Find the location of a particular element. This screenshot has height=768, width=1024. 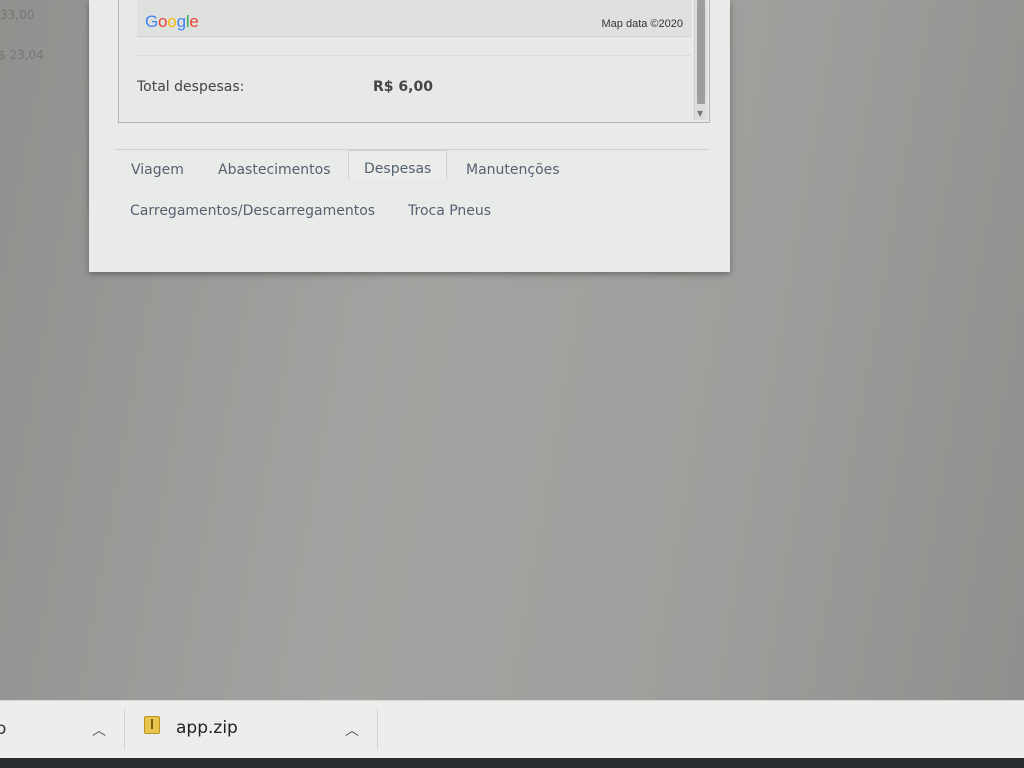

logo-letter: G is located at coordinates (152, 21).